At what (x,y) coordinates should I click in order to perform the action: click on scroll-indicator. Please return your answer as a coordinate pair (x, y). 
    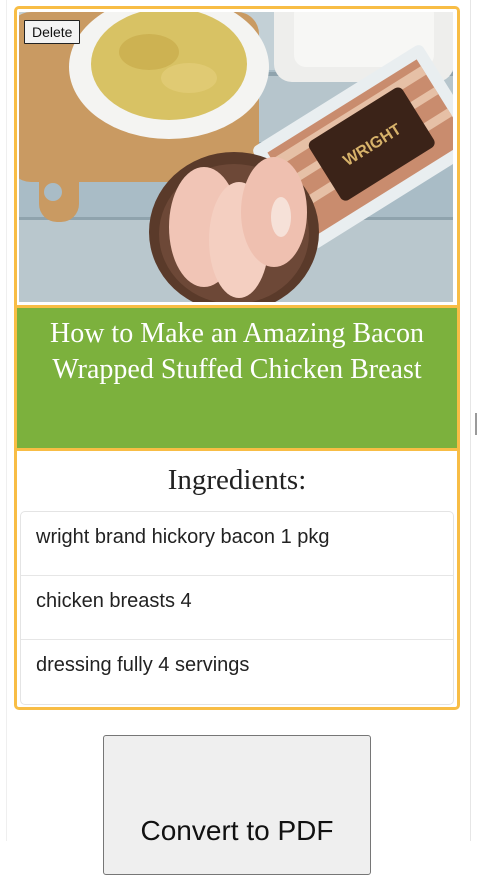
    Looking at the image, I should click on (476, 424).